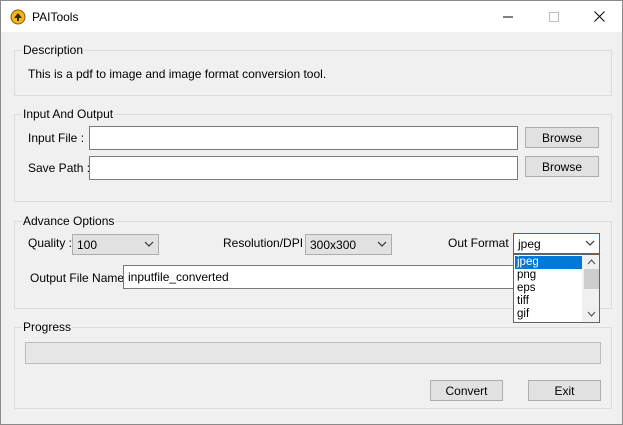  I want to click on out-format-dropdown: jpeg png eps tiff gif, so click(556, 288).